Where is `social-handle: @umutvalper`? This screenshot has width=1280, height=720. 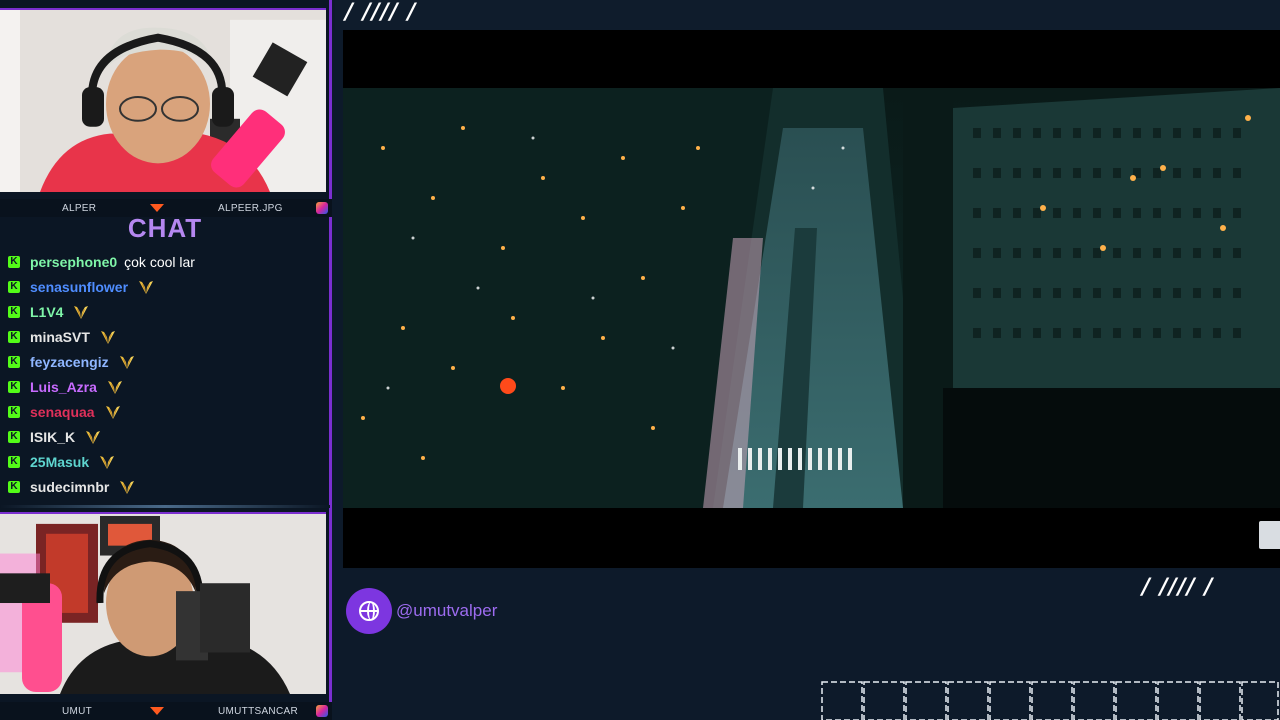
social-handle: @umutvalper is located at coordinates (421, 611).